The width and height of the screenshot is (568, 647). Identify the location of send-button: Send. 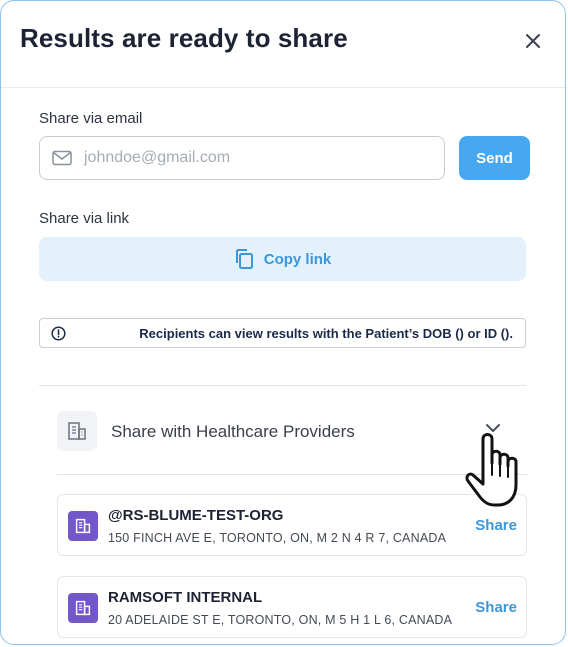
(494, 158).